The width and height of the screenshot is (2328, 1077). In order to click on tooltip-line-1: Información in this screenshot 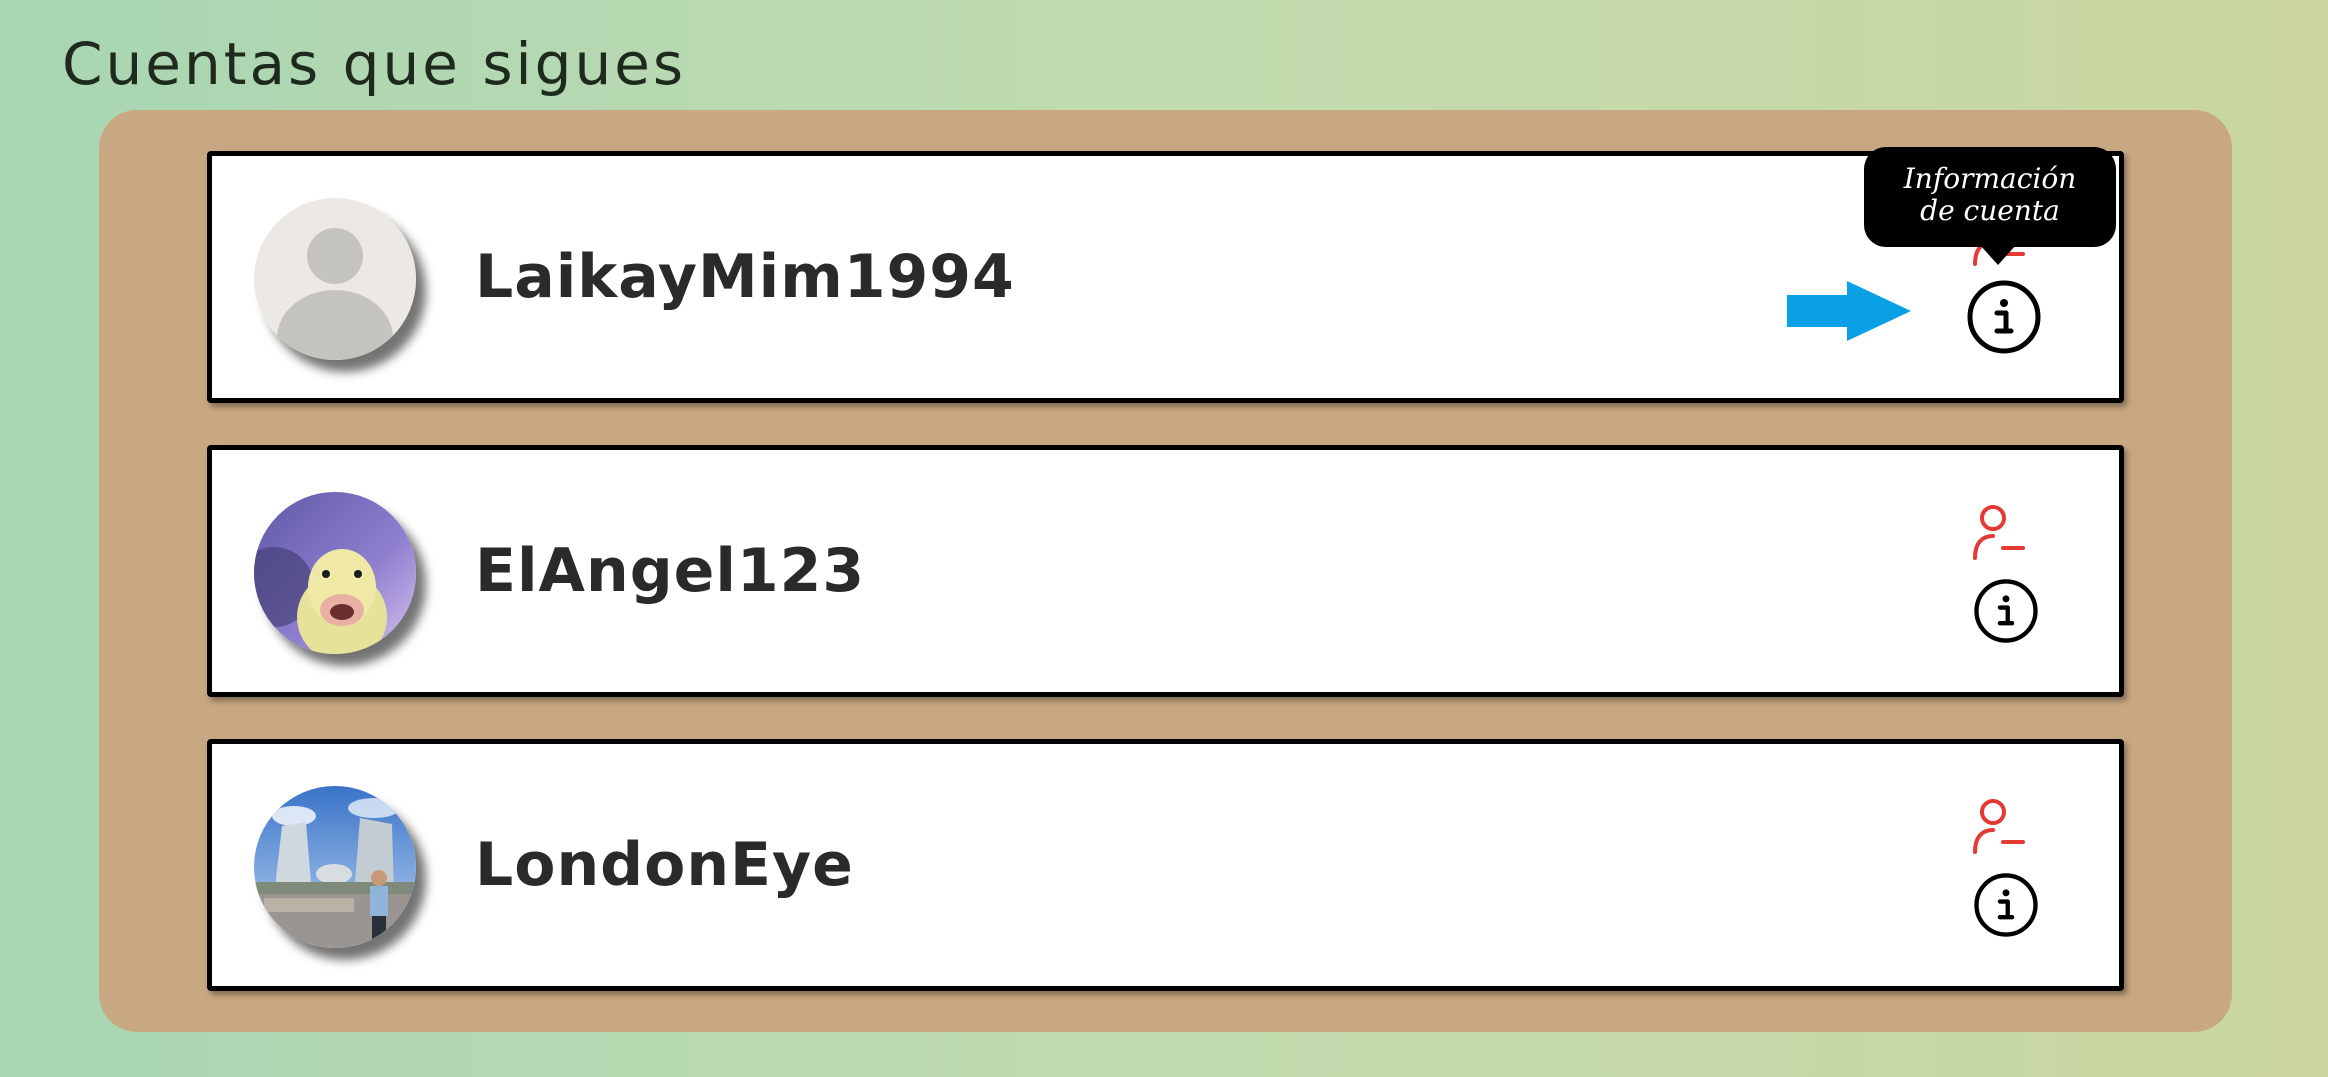, I will do `click(1990, 178)`.